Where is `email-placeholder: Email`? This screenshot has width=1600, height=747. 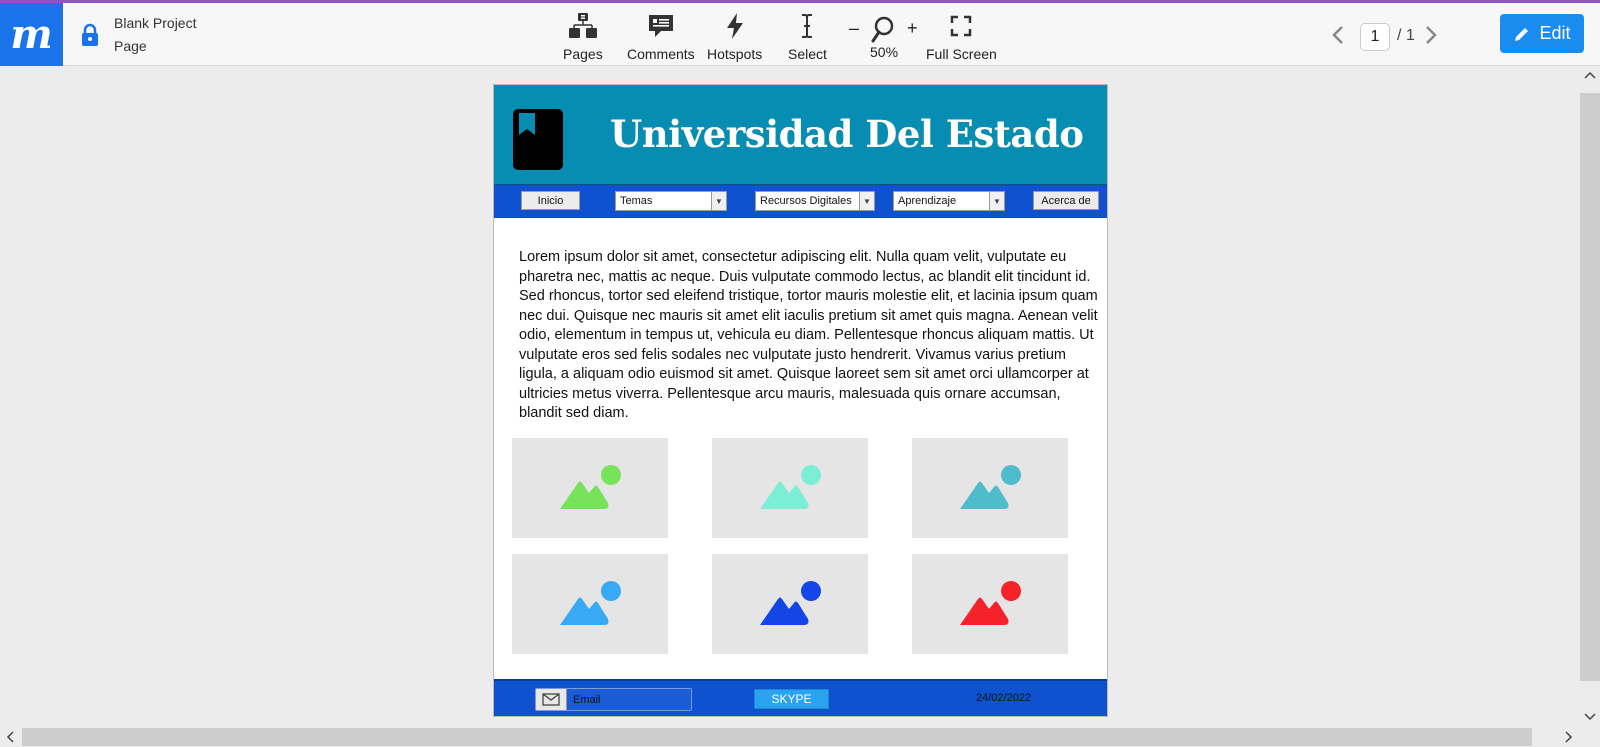
email-placeholder: Email is located at coordinates (587, 700).